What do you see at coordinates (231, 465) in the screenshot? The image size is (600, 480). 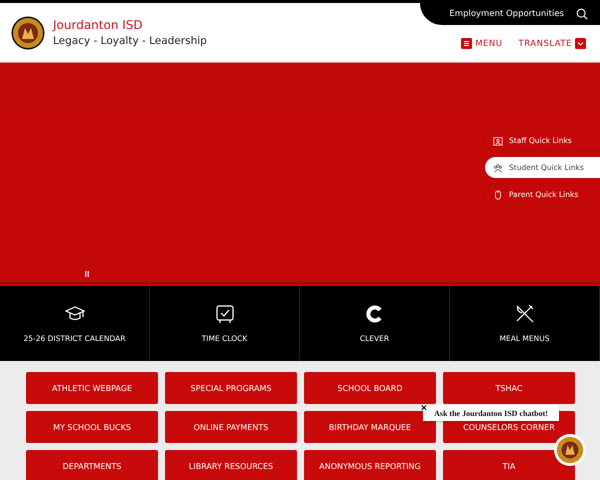 I see `link-button: LIBRARY RESOURCES` at bounding box center [231, 465].